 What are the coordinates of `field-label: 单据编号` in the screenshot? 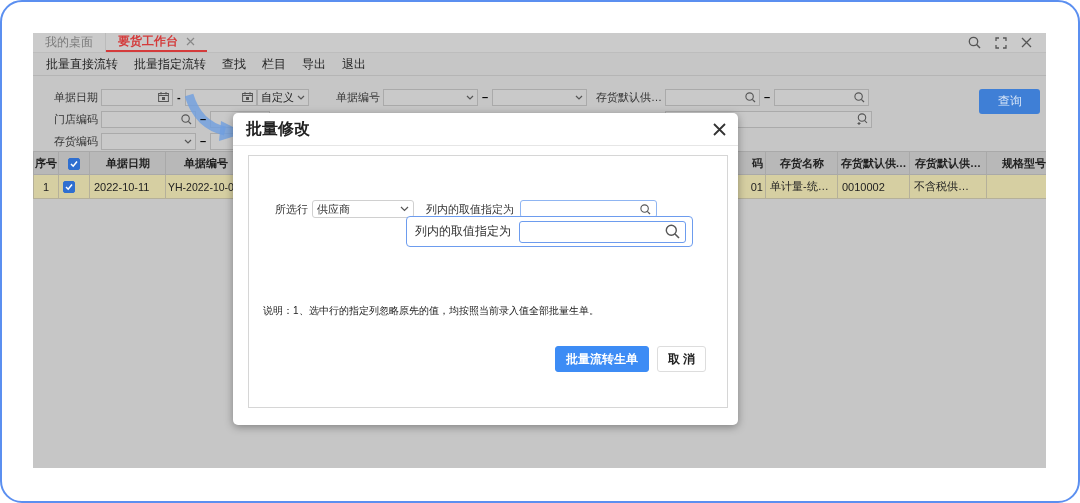 It's located at (358, 97).